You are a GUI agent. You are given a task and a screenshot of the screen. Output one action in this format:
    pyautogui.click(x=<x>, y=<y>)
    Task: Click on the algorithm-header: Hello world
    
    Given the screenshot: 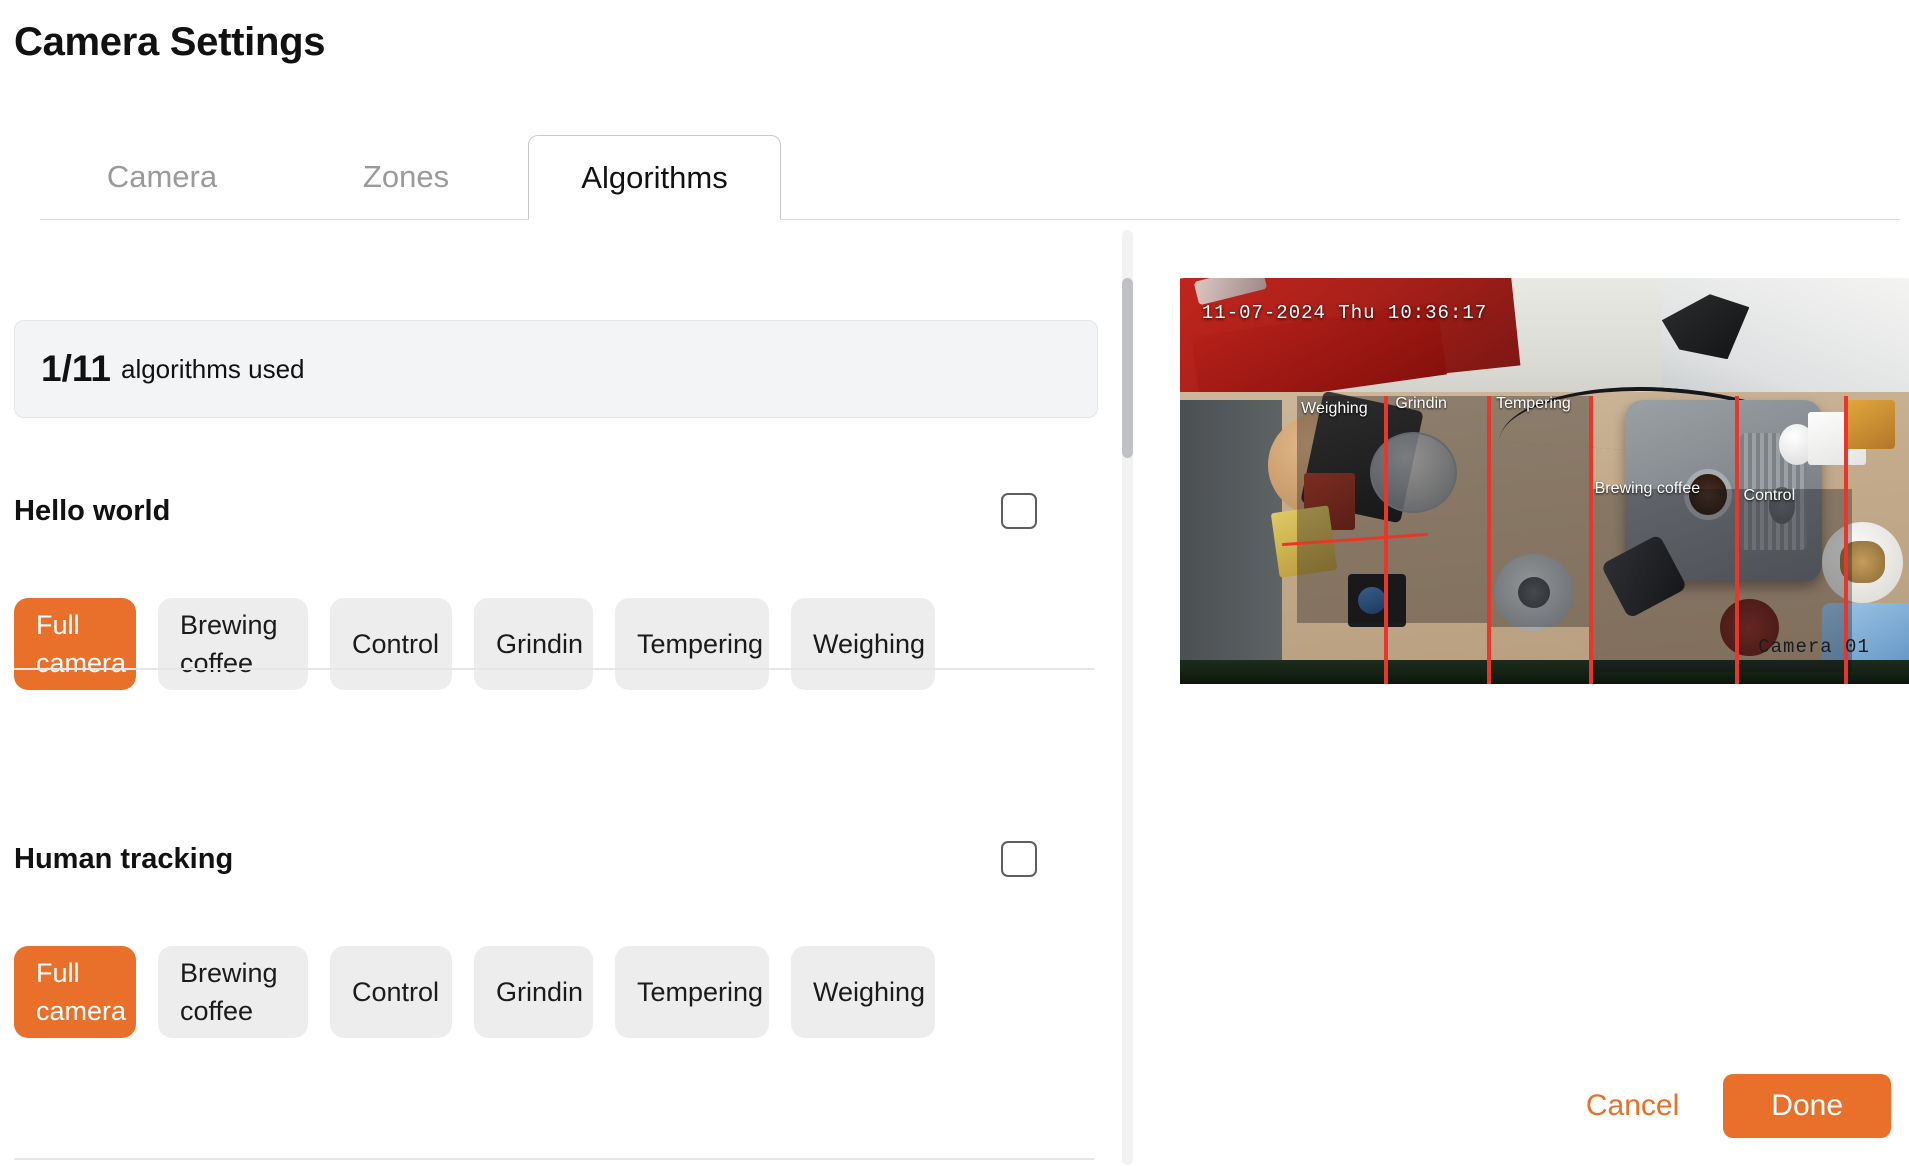 What is the action you would take?
    pyautogui.click(x=525, y=511)
    